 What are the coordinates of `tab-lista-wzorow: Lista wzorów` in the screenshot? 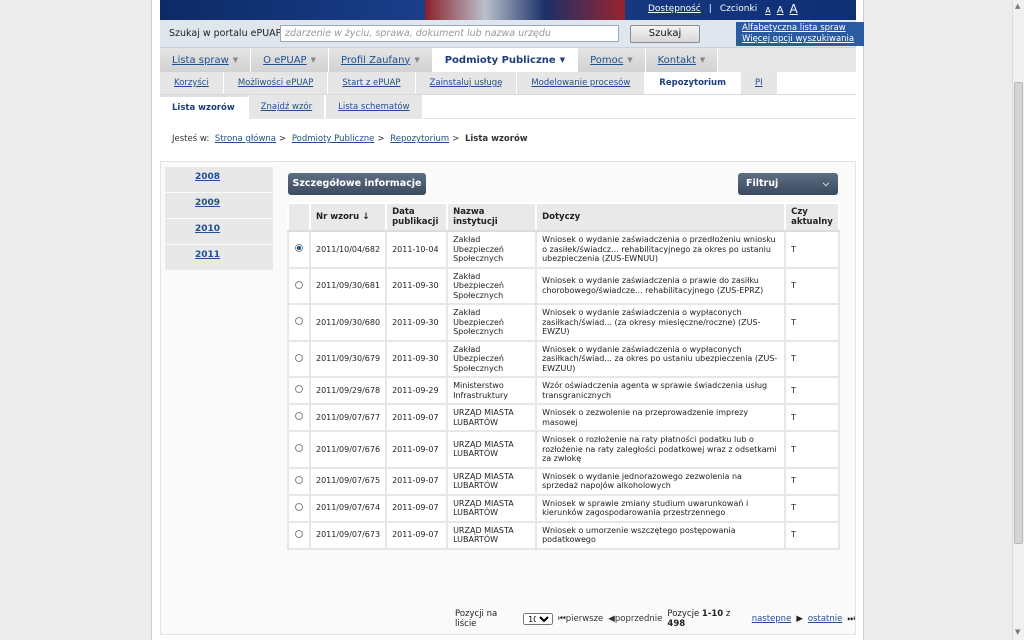 It's located at (204, 107).